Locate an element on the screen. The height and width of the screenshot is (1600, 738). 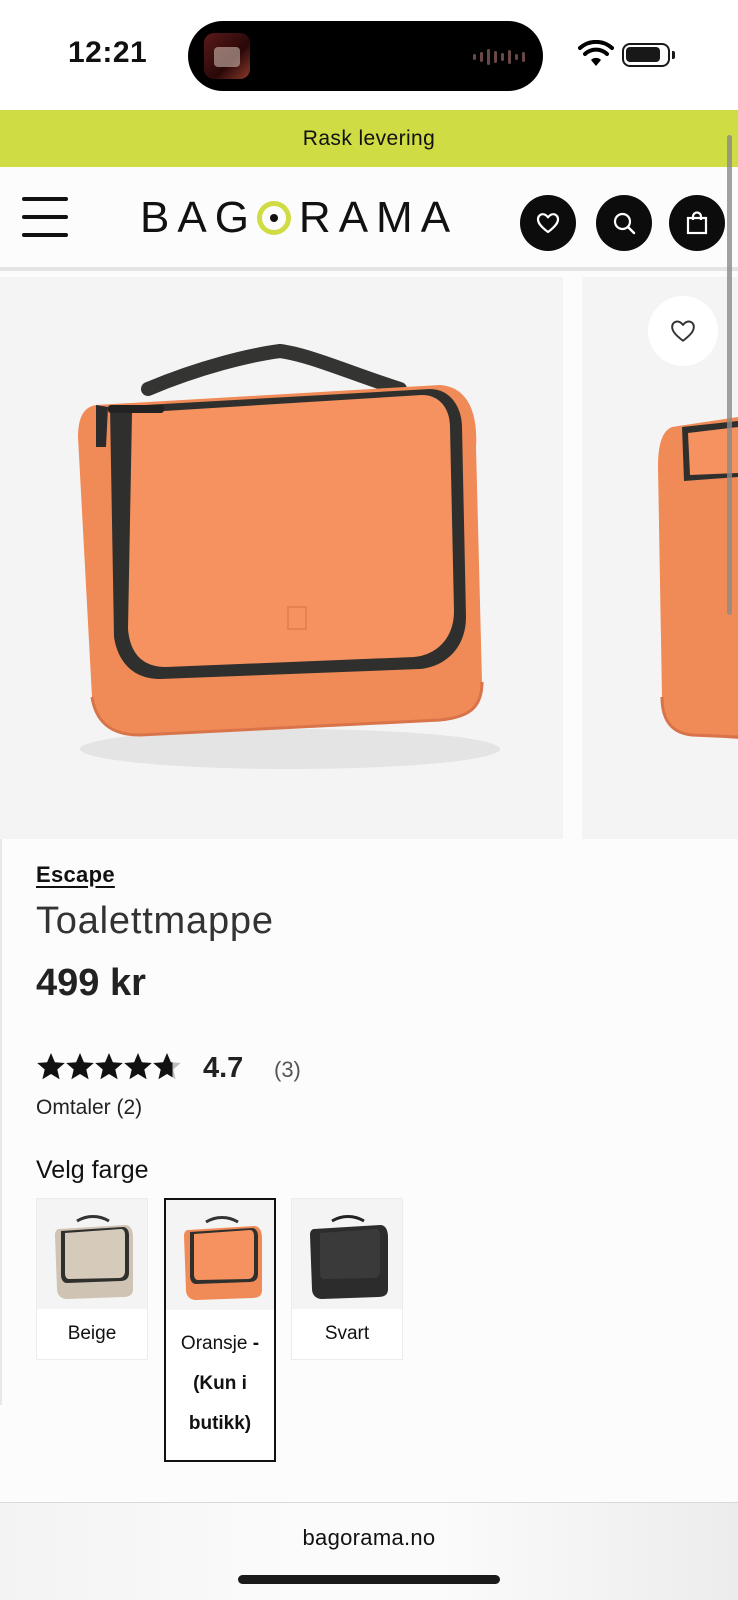
heart-icon is located at coordinates (548, 223).